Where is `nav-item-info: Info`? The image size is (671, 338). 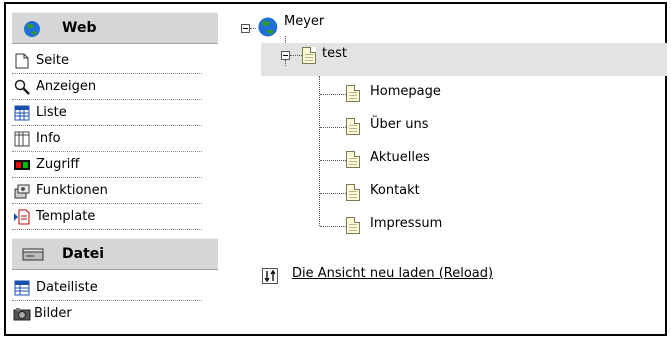
nav-item-info: Info is located at coordinates (107, 139).